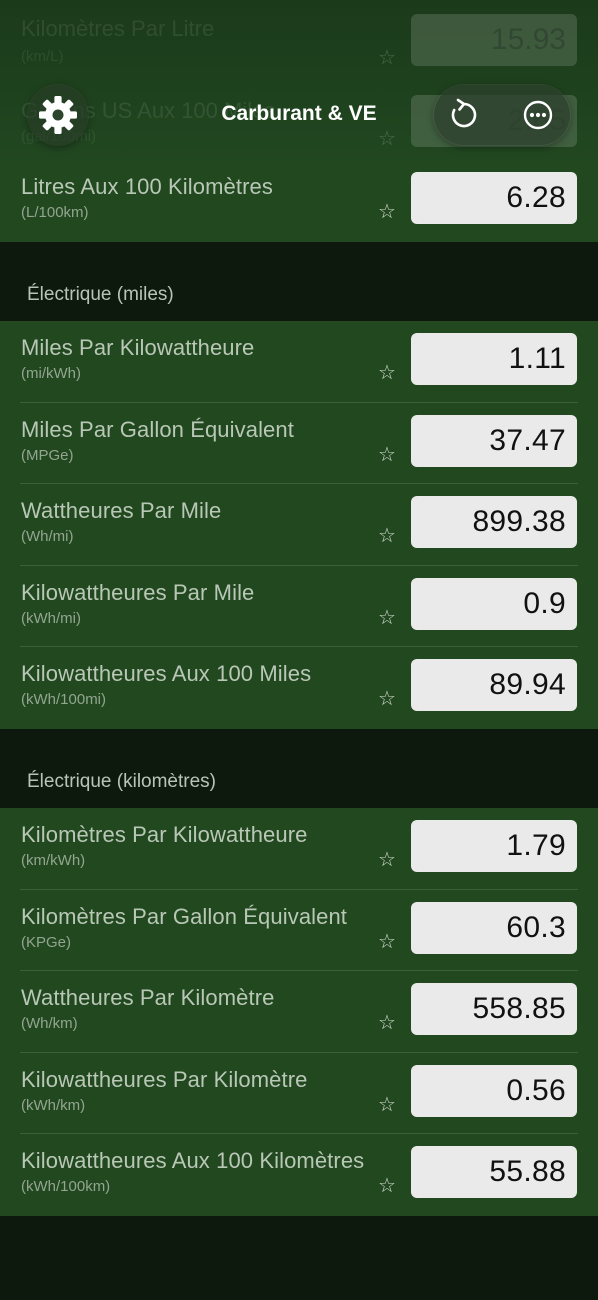 The height and width of the screenshot is (1300, 598). Describe the element at coordinates (47, 536) in the screenshot. I see `row-unit: (Wh/mi)` at that location.